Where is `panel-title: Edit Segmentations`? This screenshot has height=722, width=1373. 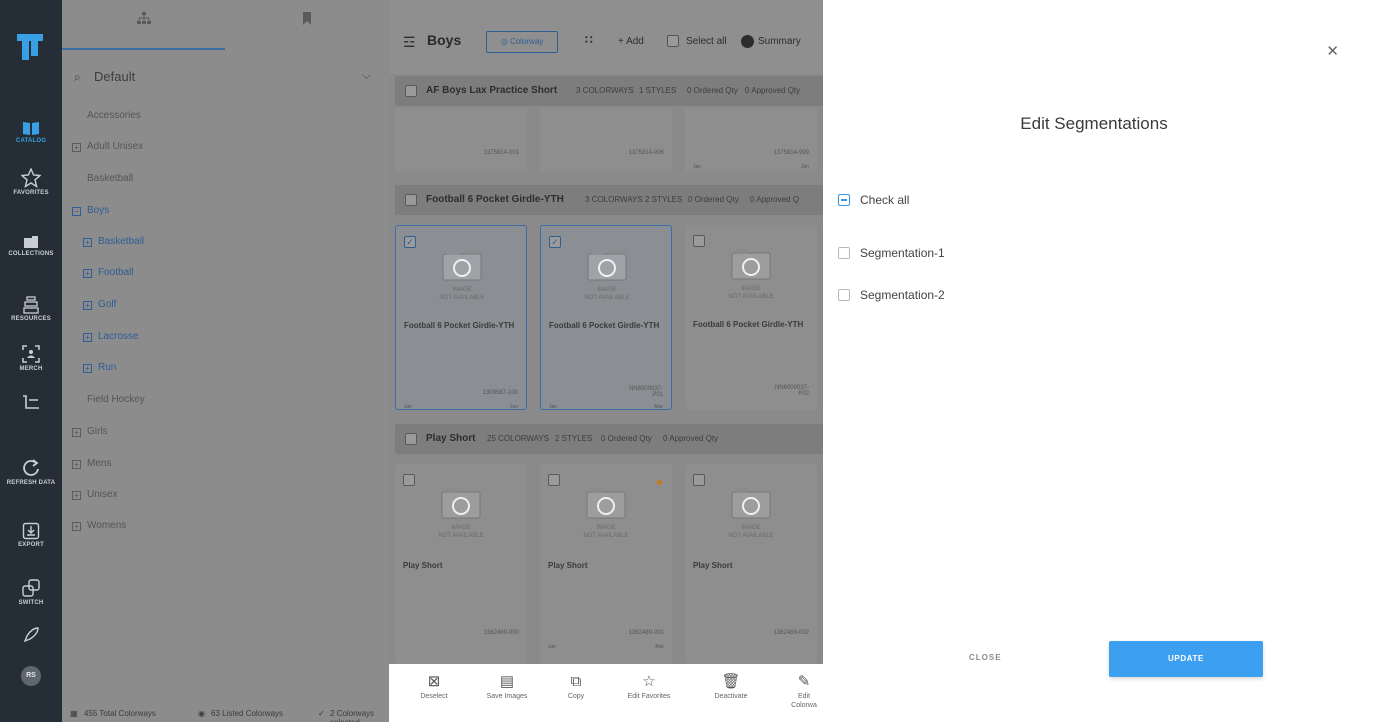
panel-title: Edit Segmentations is located at coordinates (1094, 123).